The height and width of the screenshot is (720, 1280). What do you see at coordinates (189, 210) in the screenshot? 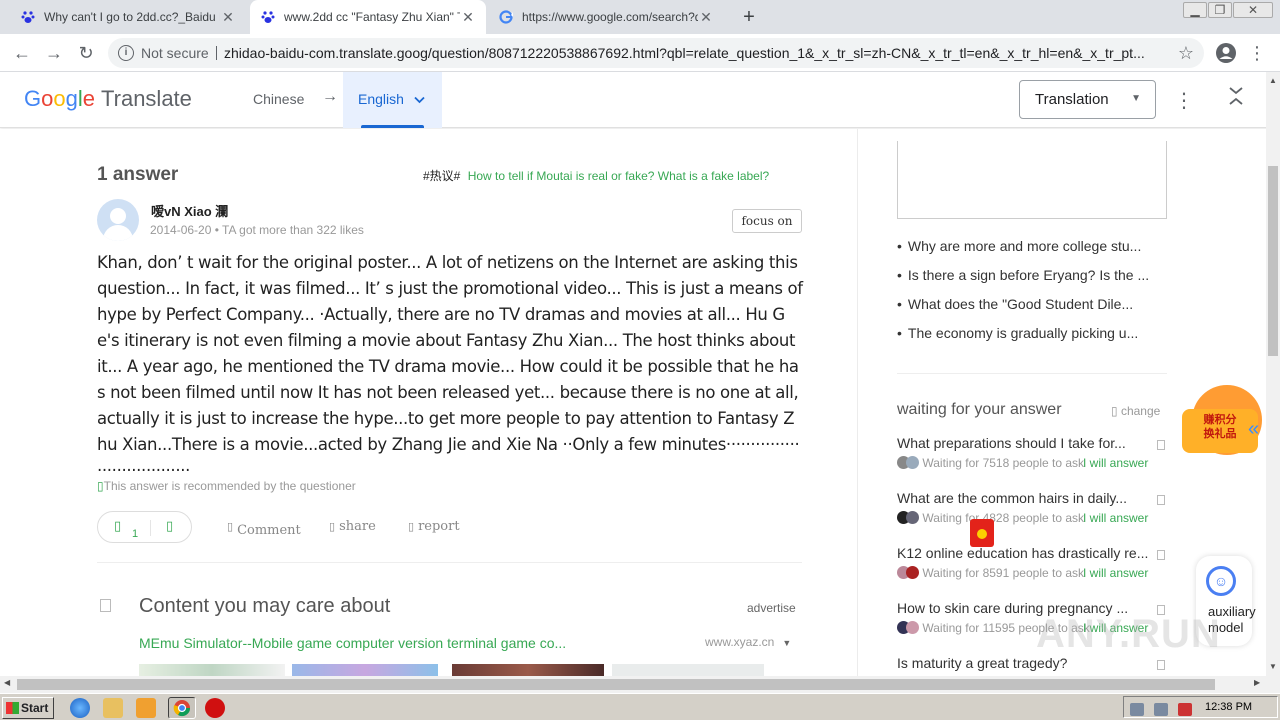
I see `author-name: 嗳vN Xiao 瀾` at bounding box center [189, 210].